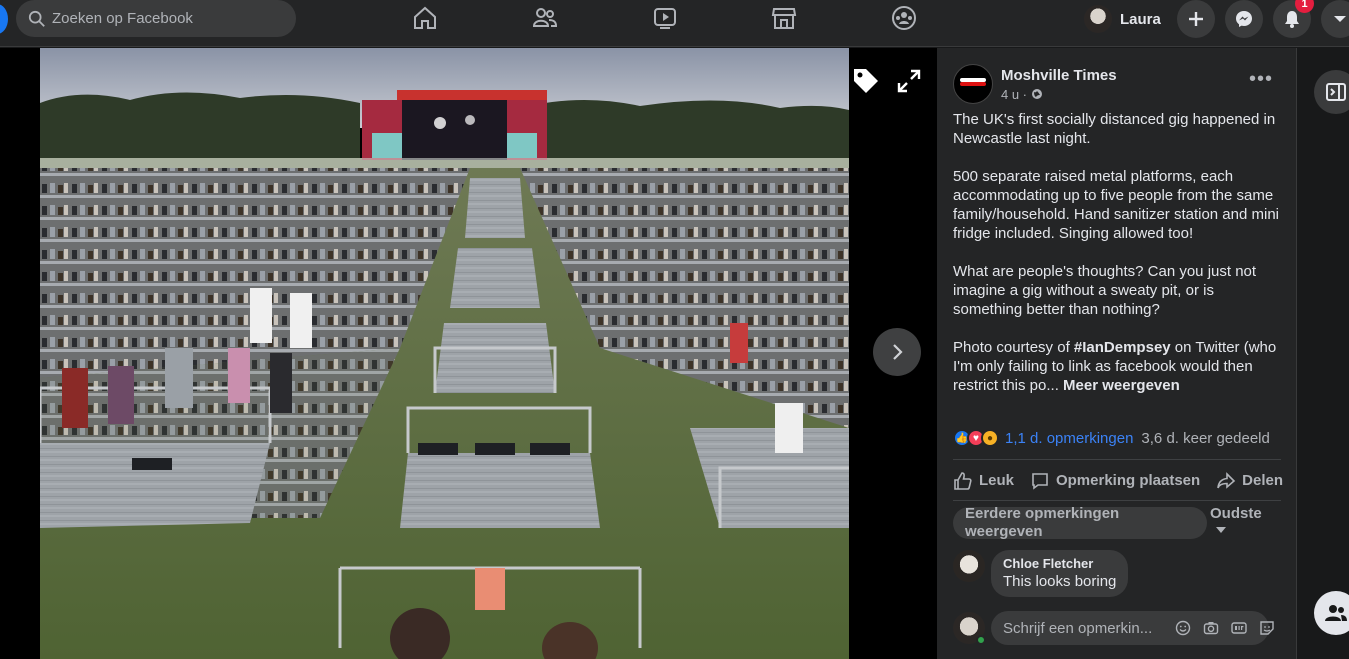 The height and width of the screenshot is (659, 1349). What do you see at coordinates (1239, 628) in the screenshot?
I see `gif-icon` at bounding box center [1239, 628].